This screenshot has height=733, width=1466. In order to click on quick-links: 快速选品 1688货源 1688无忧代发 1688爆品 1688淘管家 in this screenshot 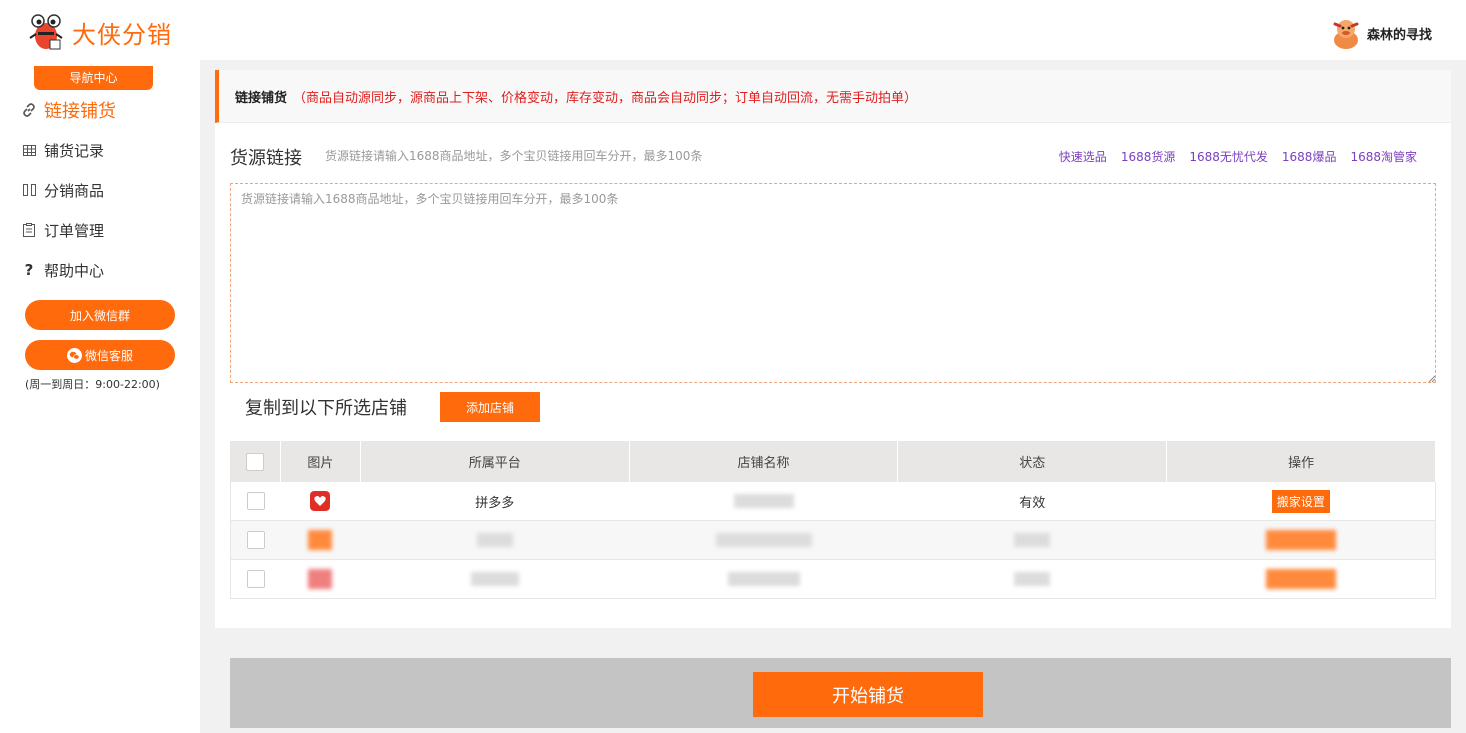, I will do `click(1238, 156)`.